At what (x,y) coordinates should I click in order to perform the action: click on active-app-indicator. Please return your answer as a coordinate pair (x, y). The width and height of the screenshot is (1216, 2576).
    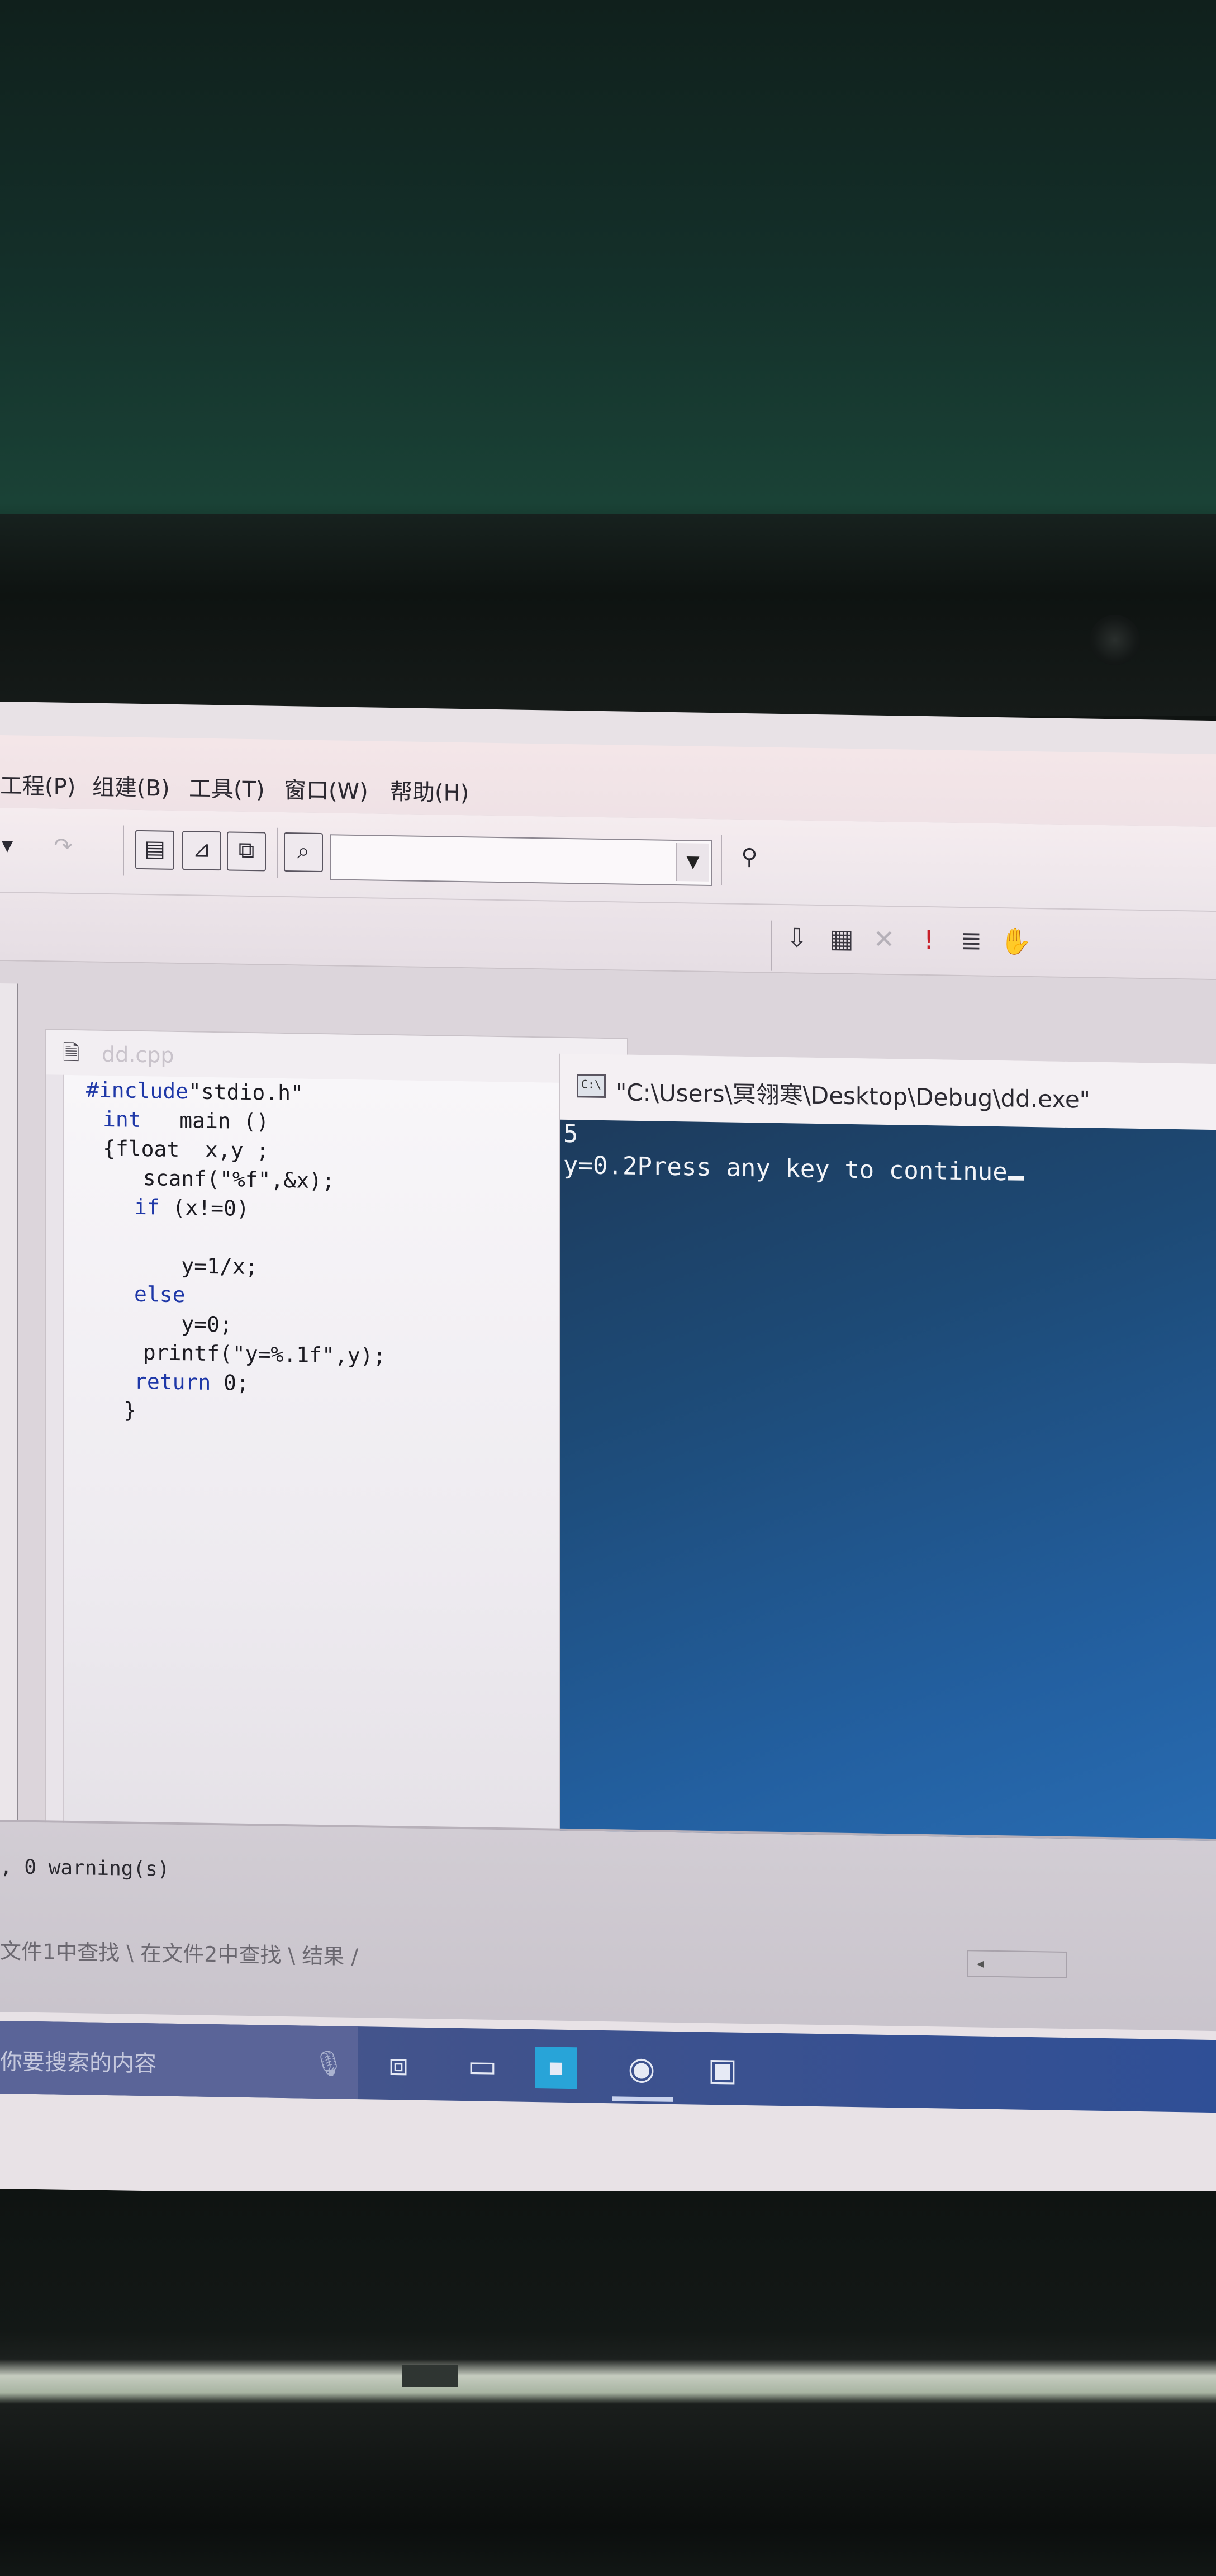
    Looking at the image, I should click on (642, 2099).